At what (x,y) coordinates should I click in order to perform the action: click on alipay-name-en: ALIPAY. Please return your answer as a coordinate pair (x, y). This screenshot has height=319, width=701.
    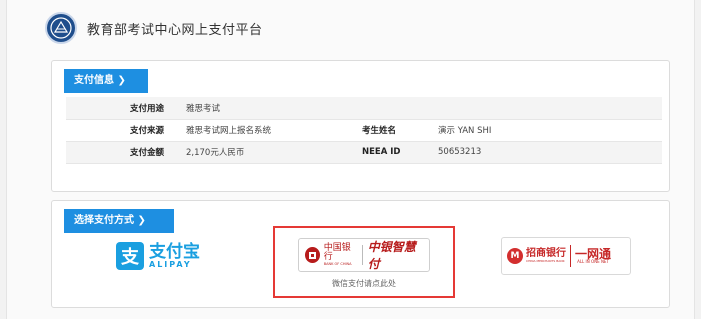
    Looking at the image, I should click on (170, 264).